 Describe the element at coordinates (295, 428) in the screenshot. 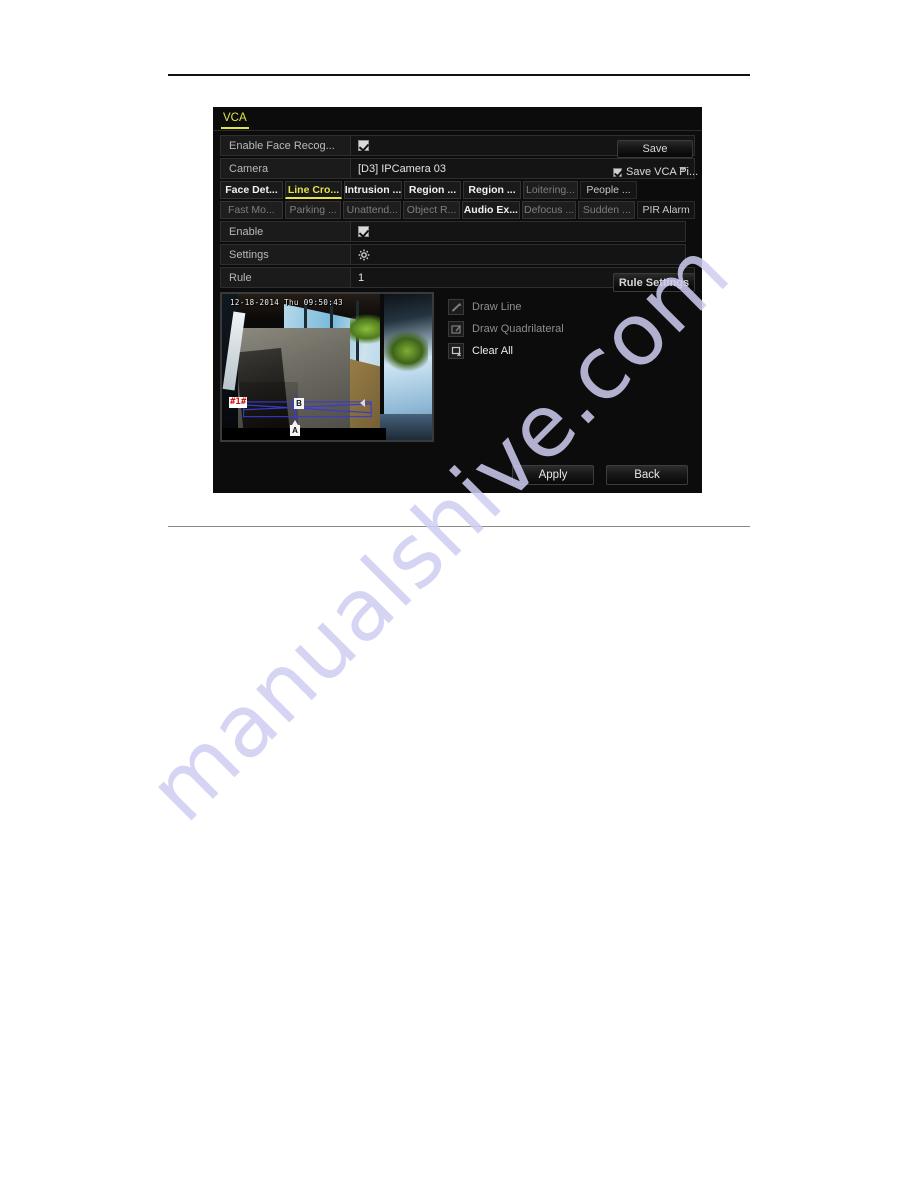

I see `preview-marker-a: A` at that location.